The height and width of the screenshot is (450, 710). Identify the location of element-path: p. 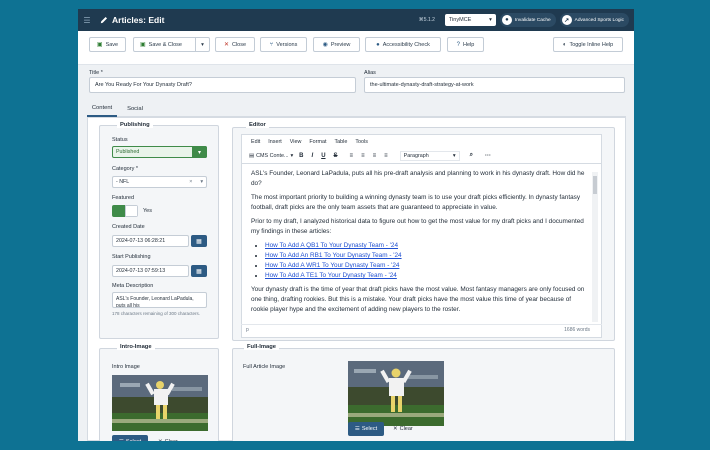
(247, 330).